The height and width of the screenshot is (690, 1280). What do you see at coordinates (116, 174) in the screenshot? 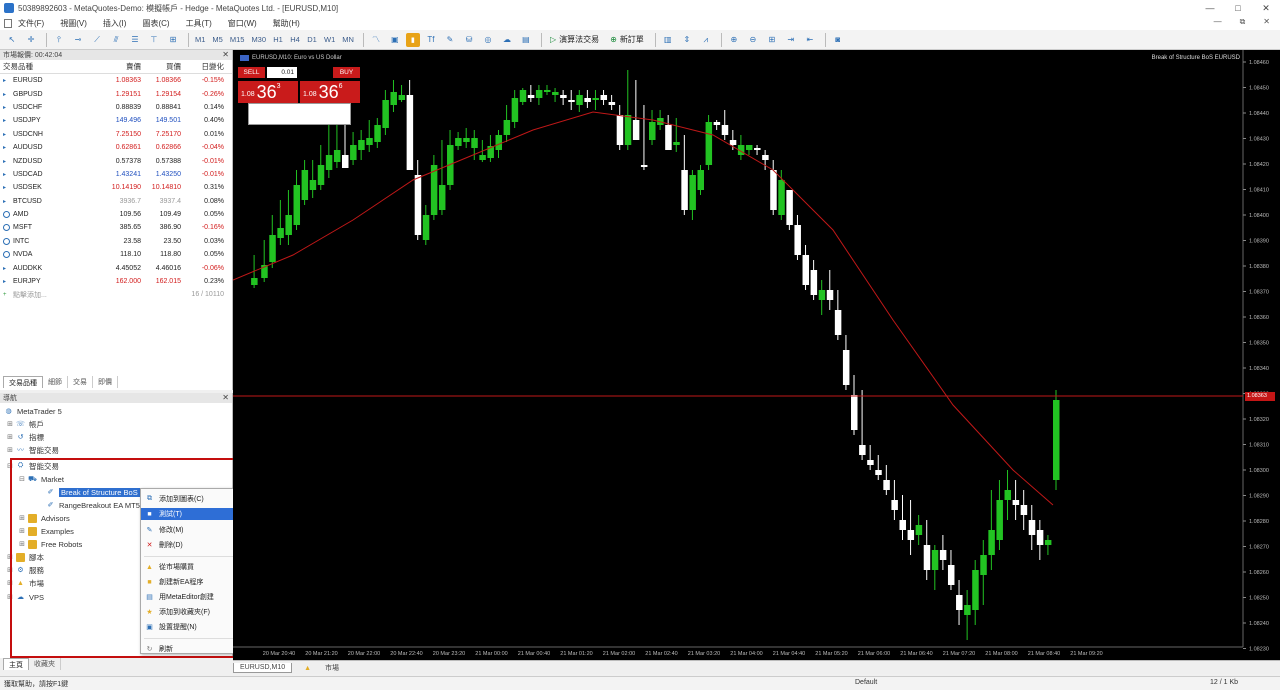
I see `market-watch-row: ▸ USDCAD 1.43241 1.43250 -0.01%` at bounding box center [116, 174].